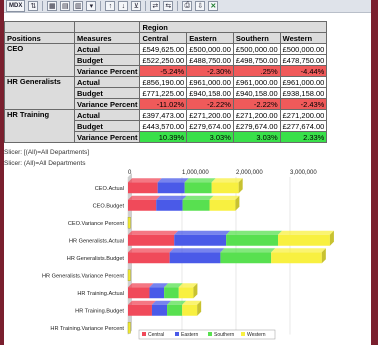 This screenshot has width=378, height=345. I want to click on value-cell: £397,473.00, so click(163, 115).